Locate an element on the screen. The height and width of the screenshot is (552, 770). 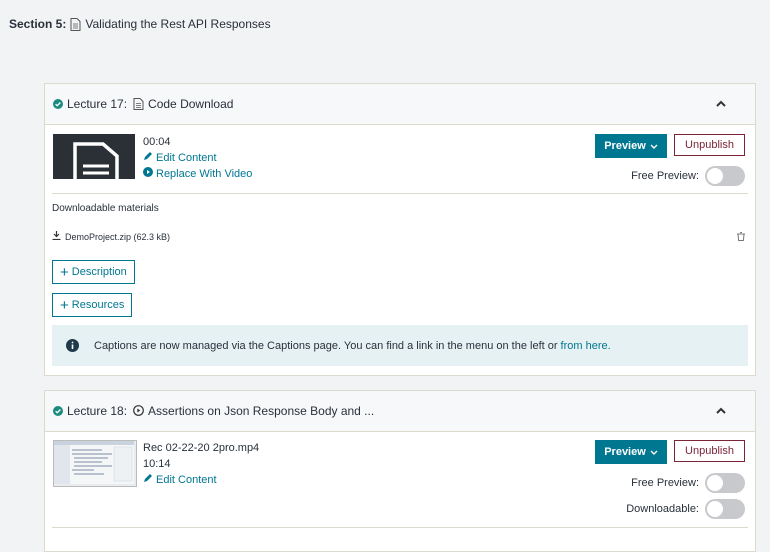
downloadable-label: Downloadable: is located at coordinates (662, 509).